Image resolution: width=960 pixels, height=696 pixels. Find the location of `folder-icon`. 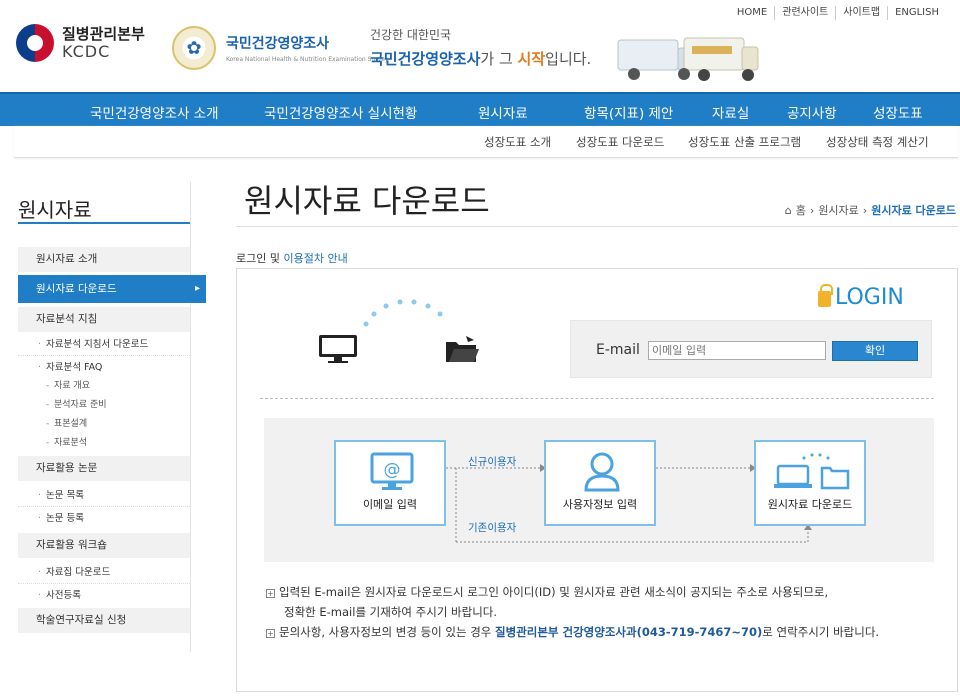

folder-icon is located at coordinates (462, 349).